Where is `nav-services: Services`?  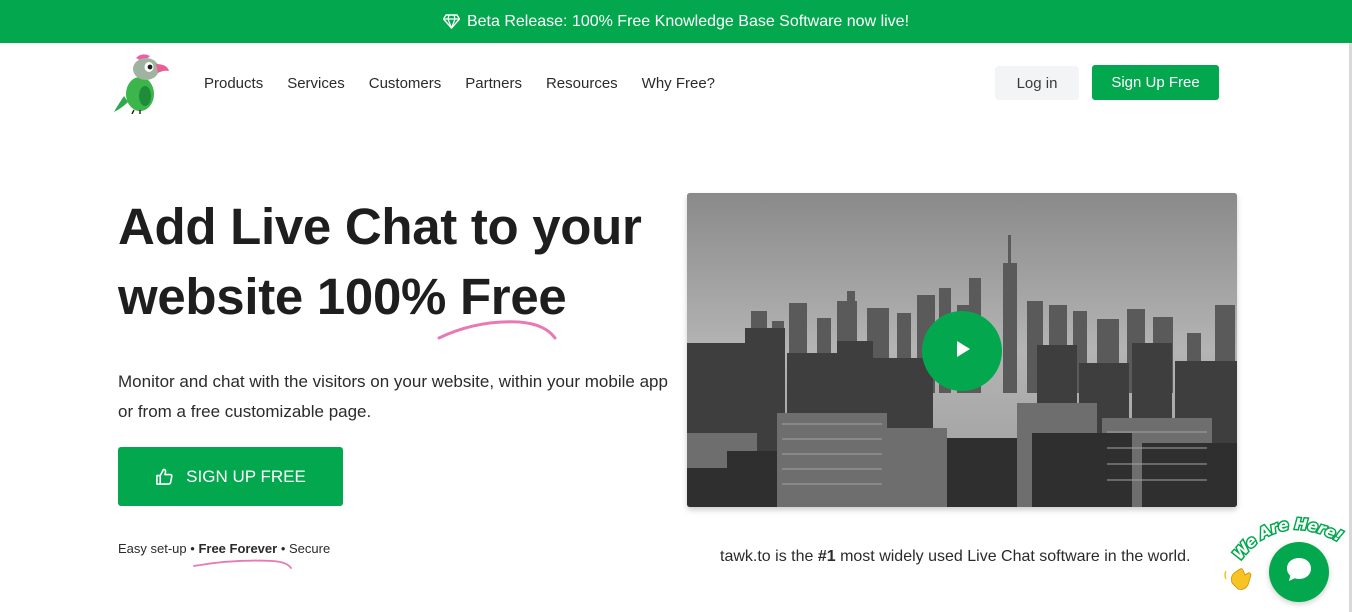
nav-services: Services is located at coordinates (316, 83).